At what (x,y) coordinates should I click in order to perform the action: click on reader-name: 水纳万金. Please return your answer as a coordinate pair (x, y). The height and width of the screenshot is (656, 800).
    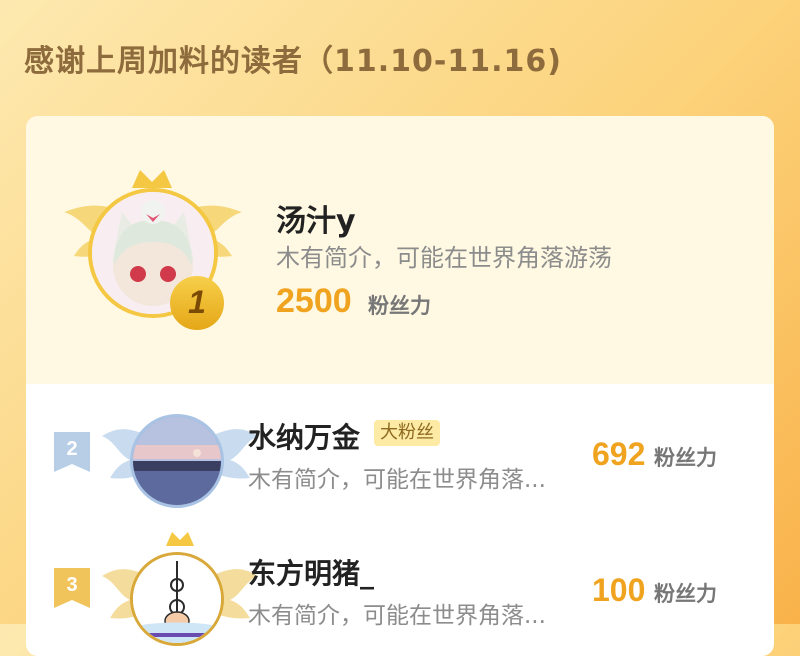
    Looking at the image, I should click on (304, 437).